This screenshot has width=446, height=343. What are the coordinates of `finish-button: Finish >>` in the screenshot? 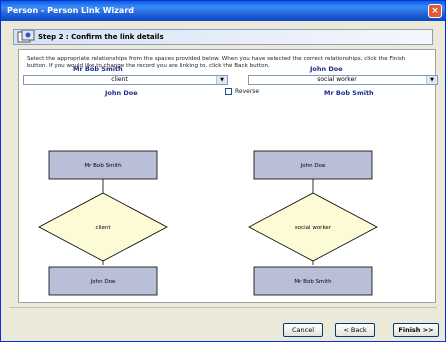 It's located at (416, 330).